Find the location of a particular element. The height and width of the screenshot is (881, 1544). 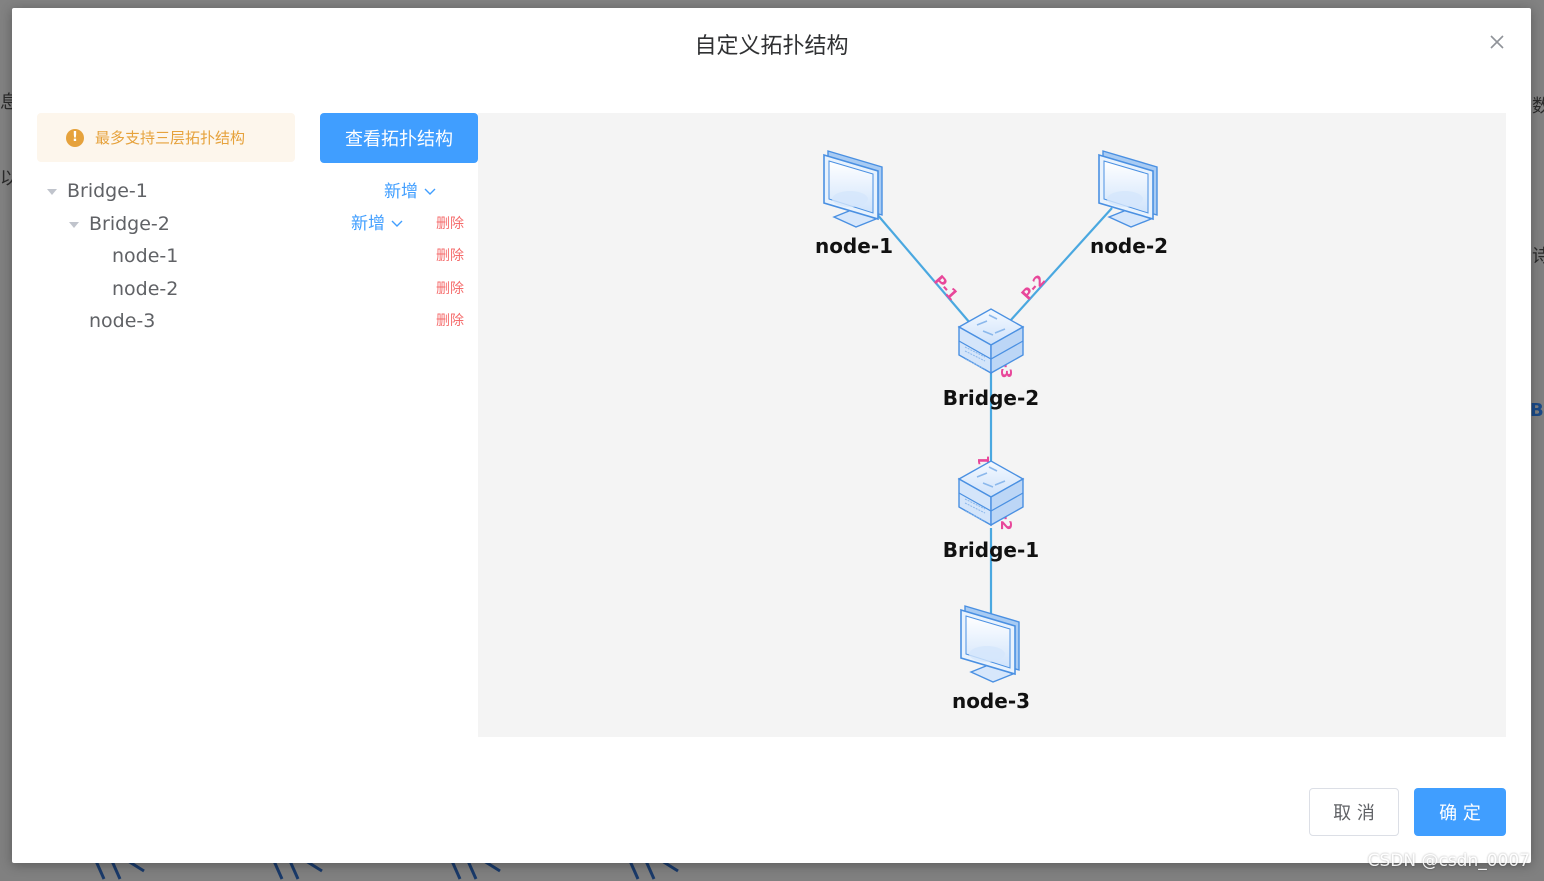

node-label: node-3 is located at coordinates (991, 701).